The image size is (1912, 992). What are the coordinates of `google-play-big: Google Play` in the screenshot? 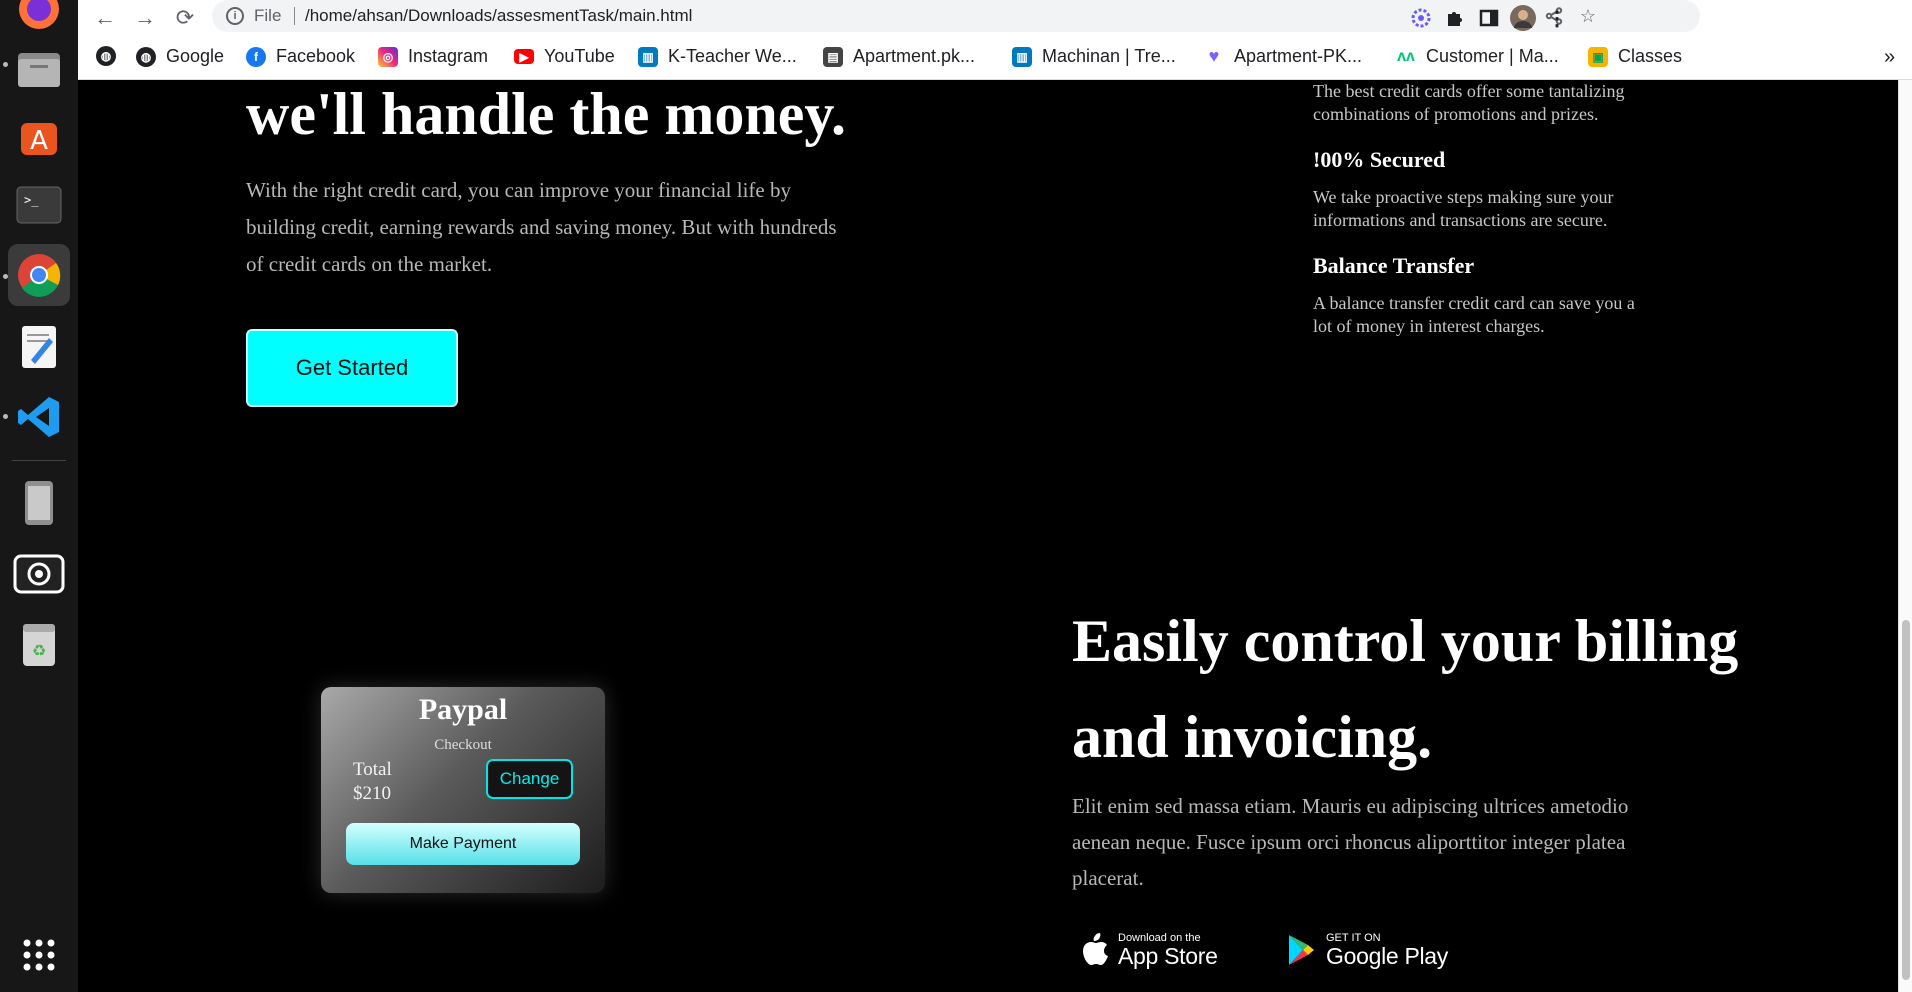 It's located at (1387, 956).